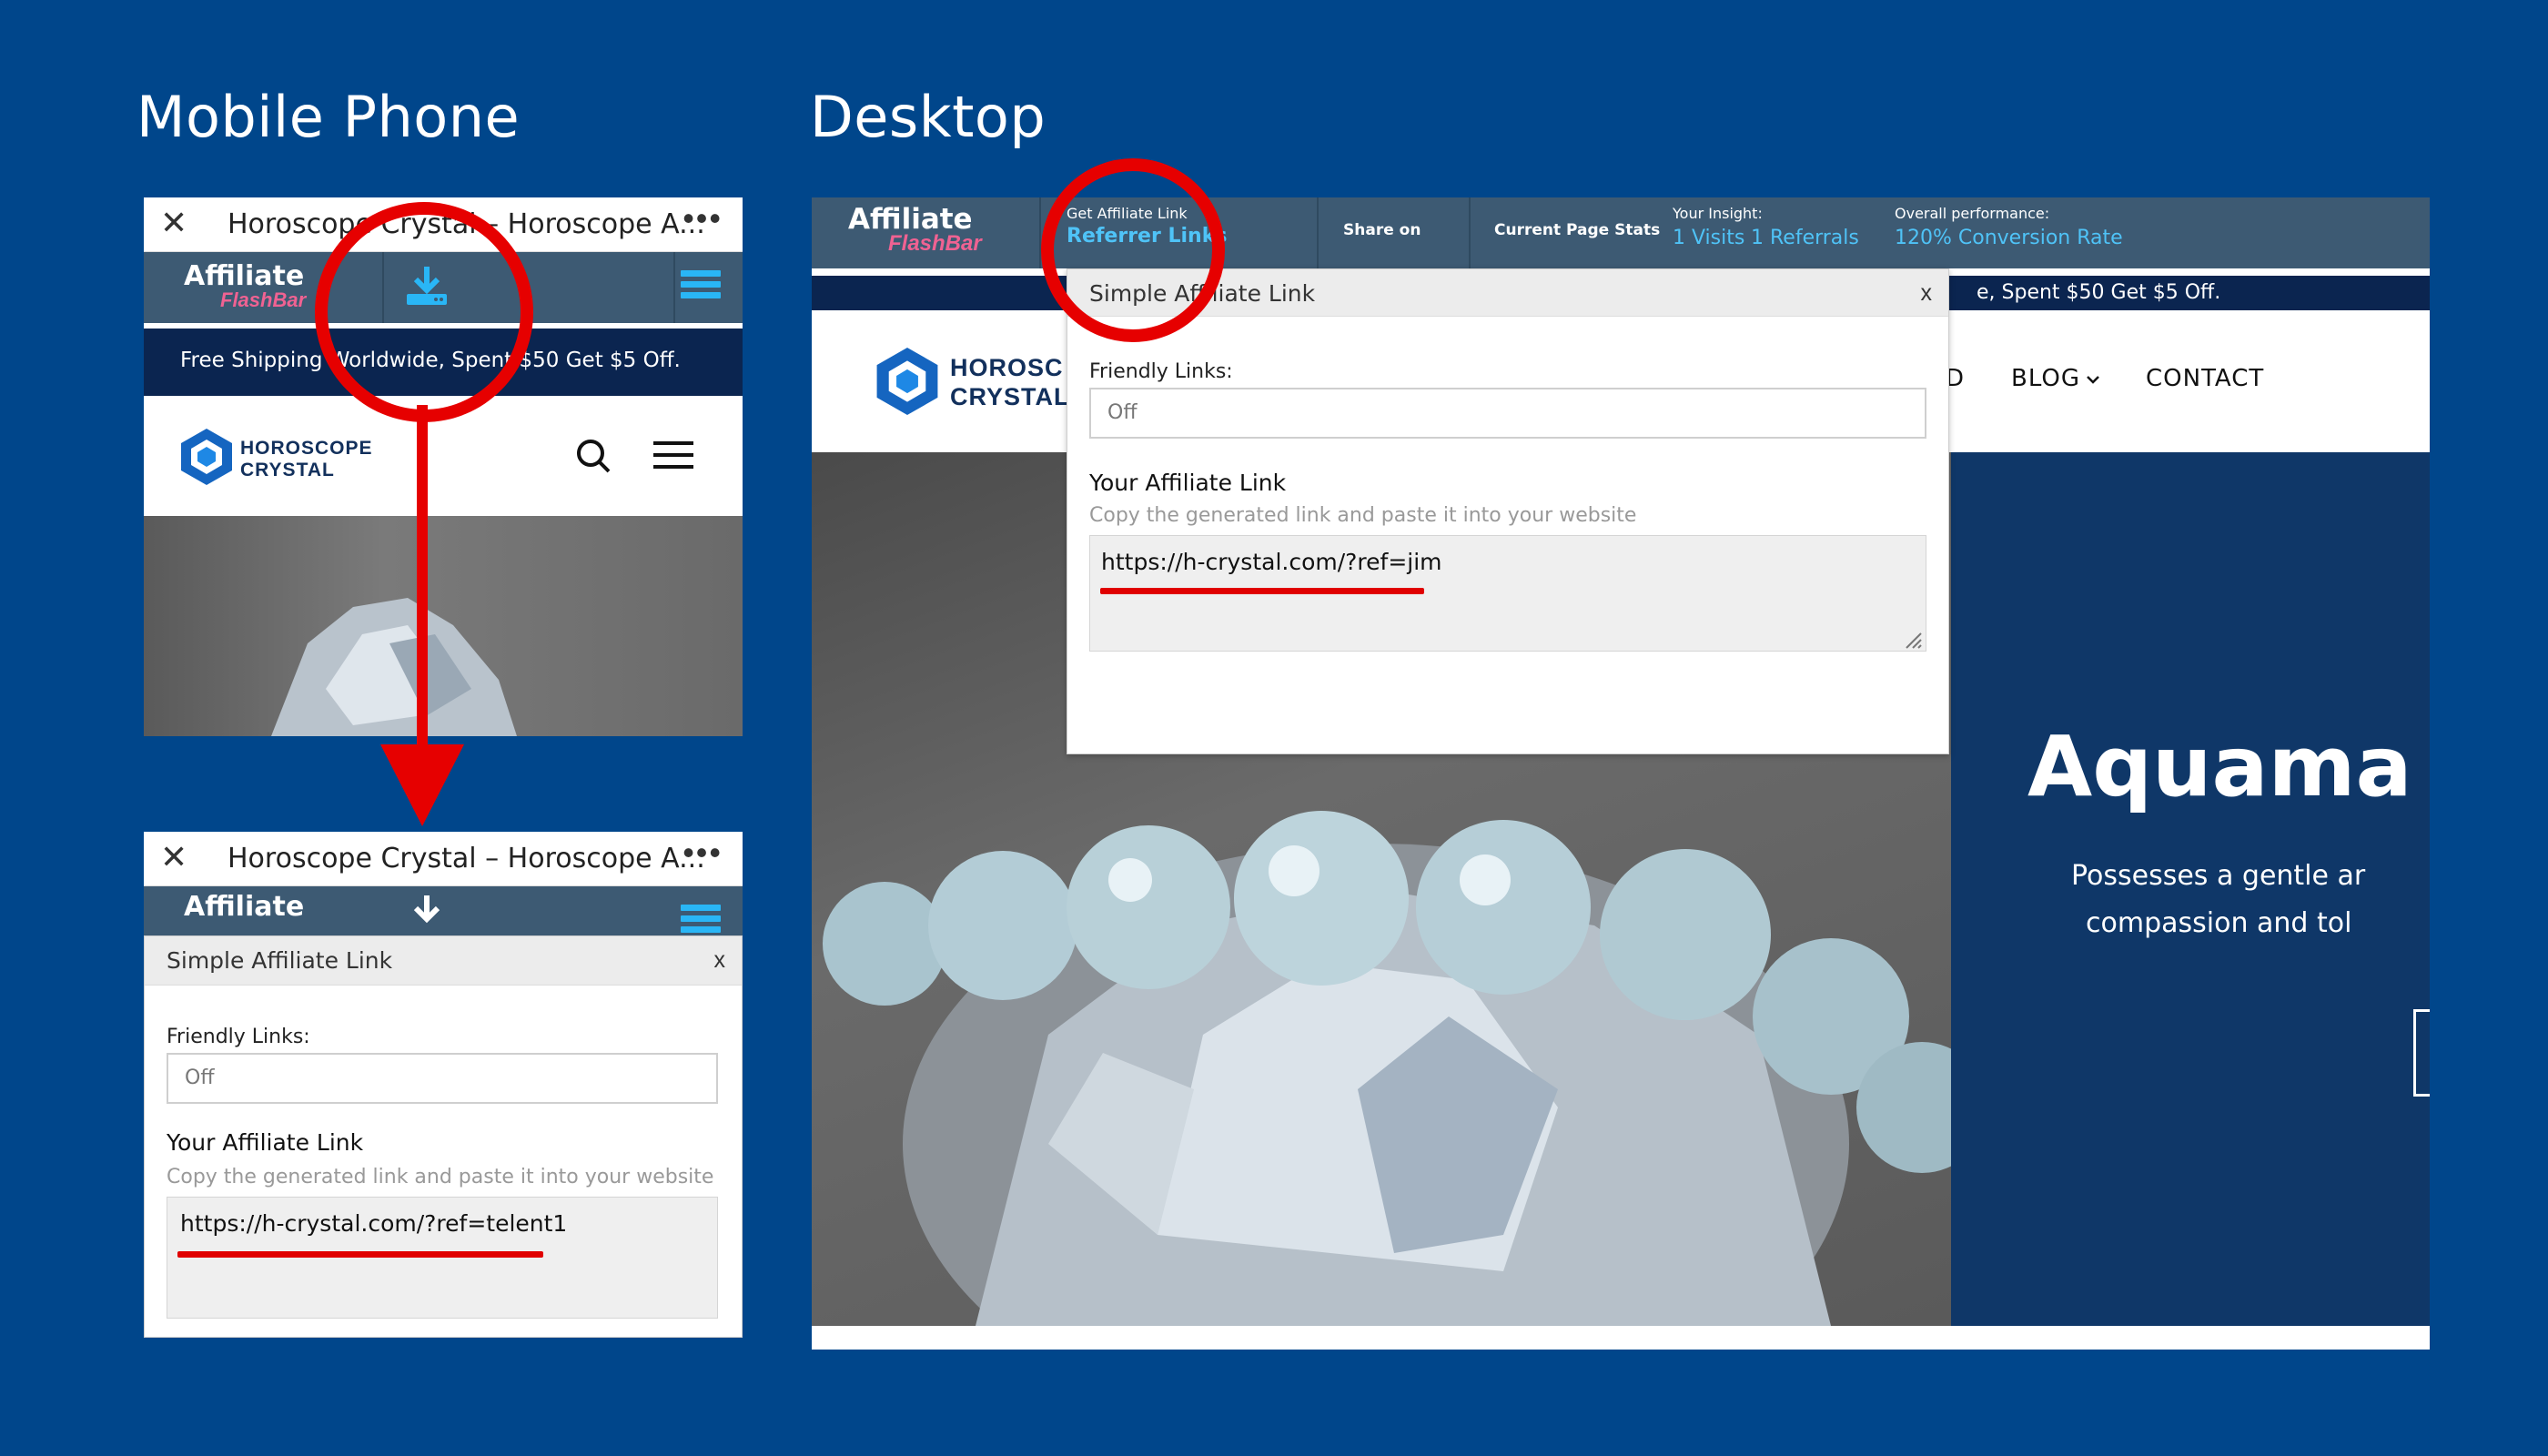  I want to click on performance-label: Overall performance:, so click(1973, 214).